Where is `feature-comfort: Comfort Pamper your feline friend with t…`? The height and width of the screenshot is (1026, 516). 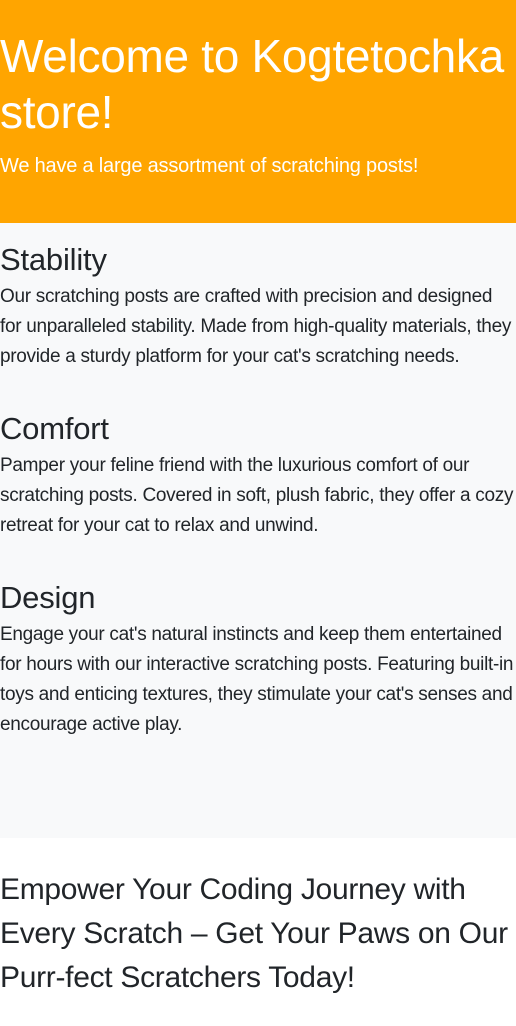
feature-comfort: Comfort Pamper your feline friend with t… is located at coordinates (258, 475).